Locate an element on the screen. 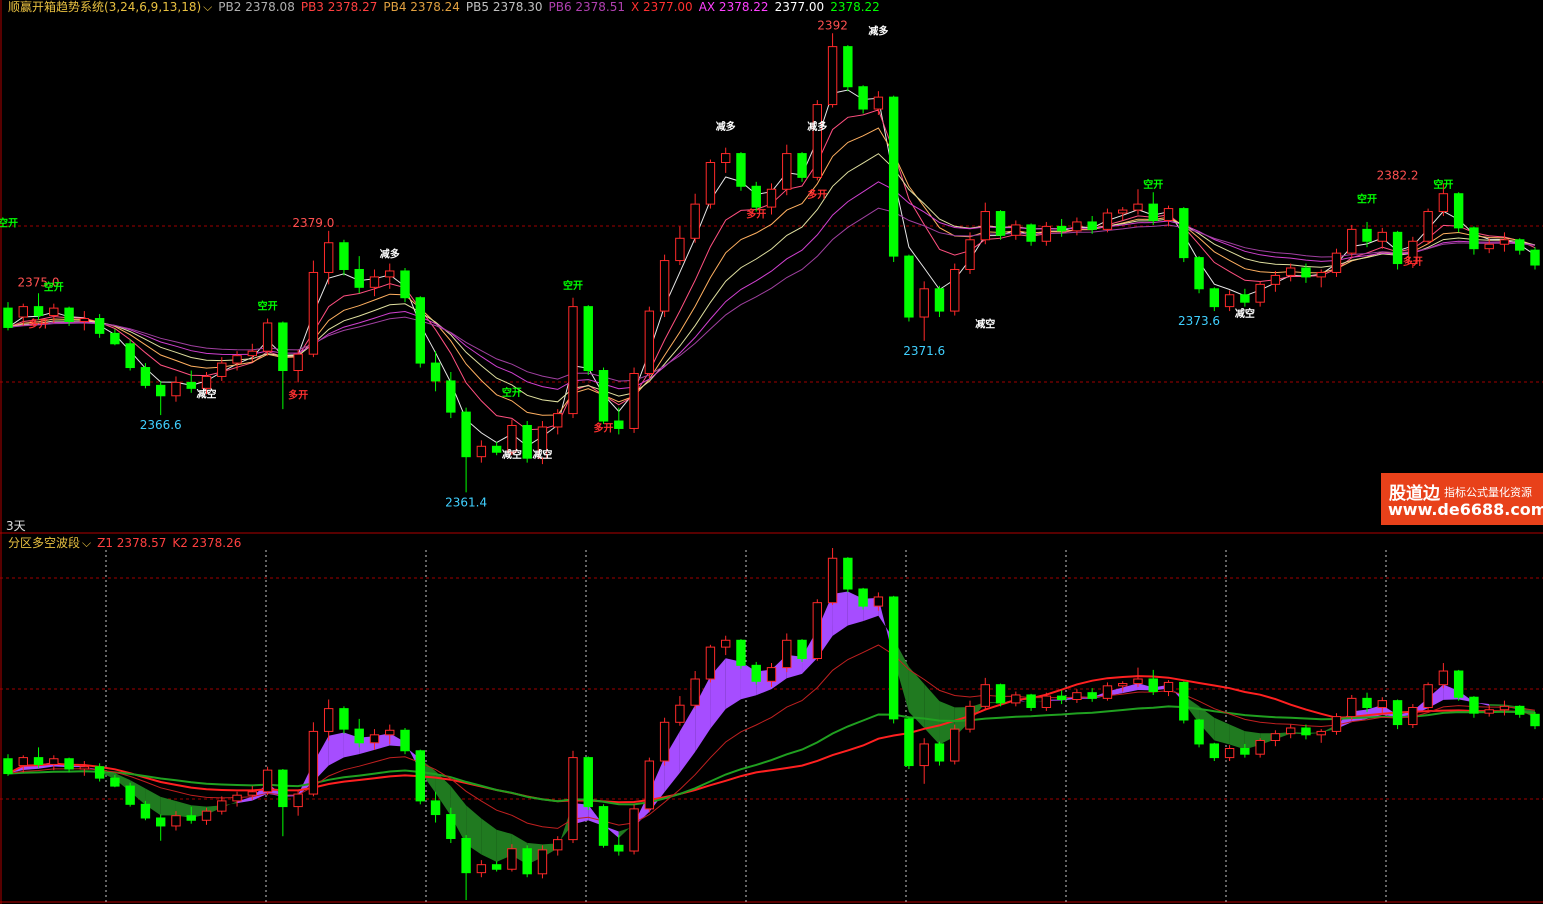  indicator-name-bottom: 分区多空波段 is located at coordinates (44, 543).